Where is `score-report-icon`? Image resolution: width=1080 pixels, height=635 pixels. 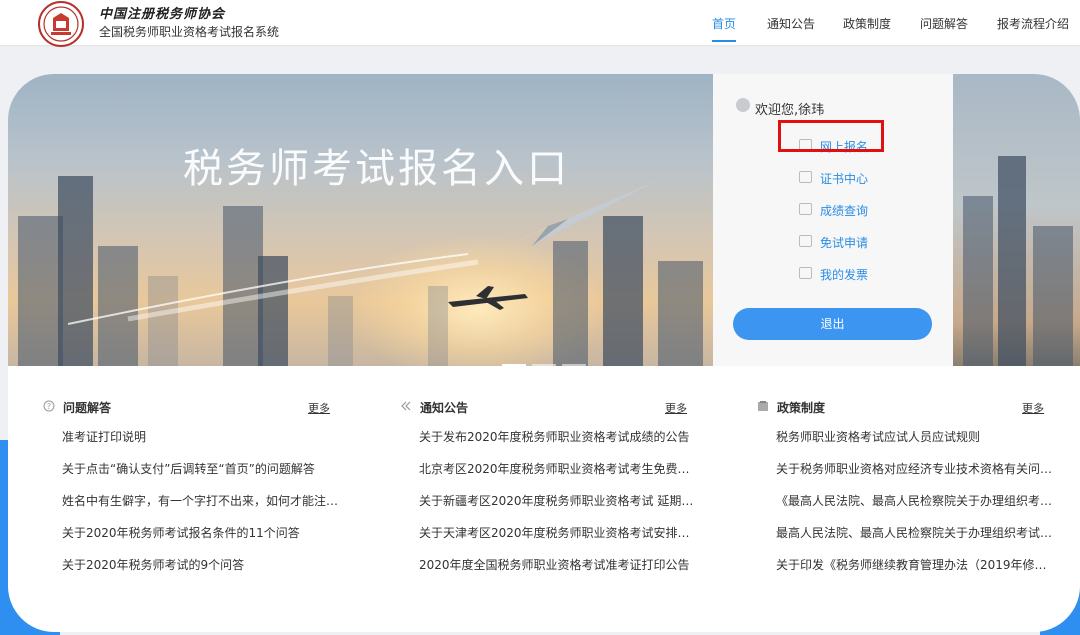
score-report-icon is located at coordinates (805, 209).